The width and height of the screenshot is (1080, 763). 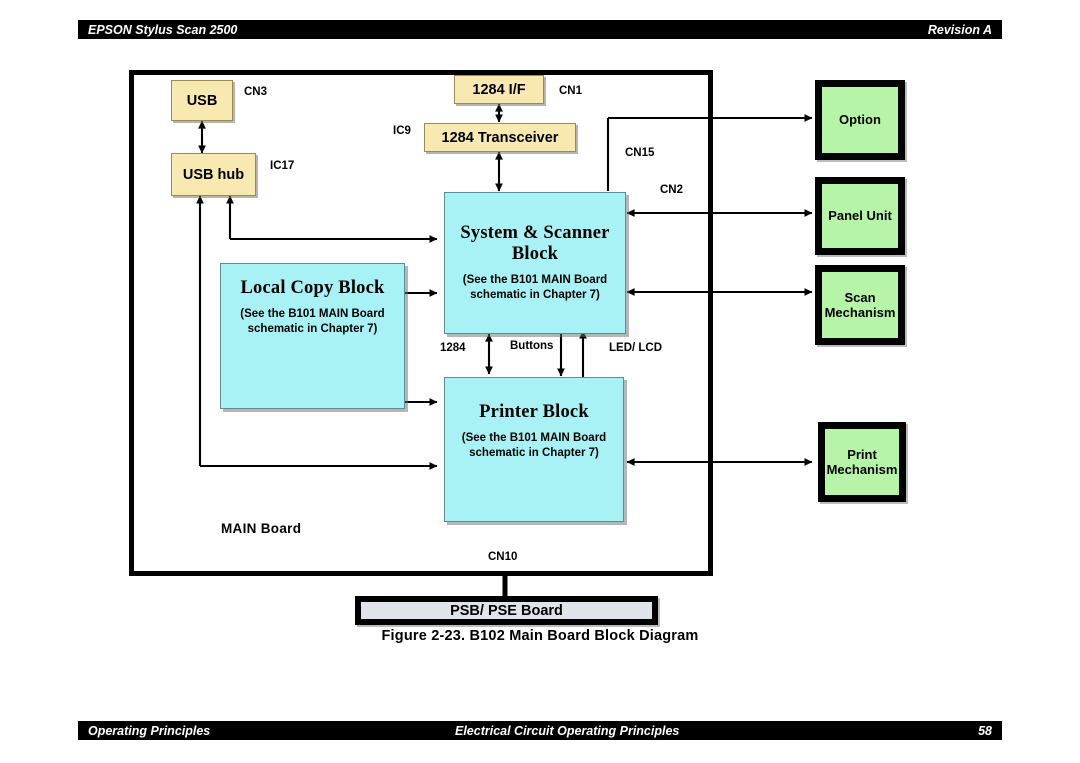 What do you see at coordinates (534, 412) in the screenshot?
I see `printer-block-title: Printer Block` at bounding box center [534, 412].